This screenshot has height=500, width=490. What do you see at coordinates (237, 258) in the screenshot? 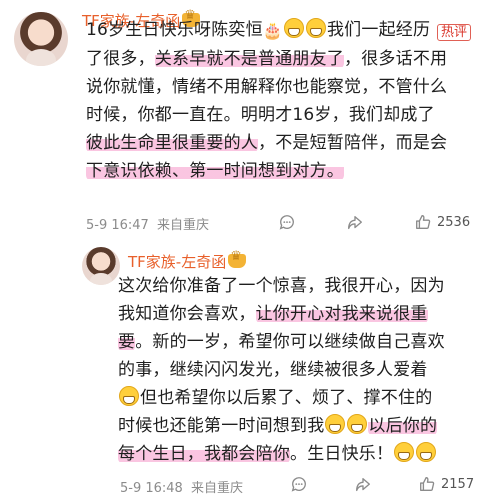
I see `vip-badge-icon` at bounding box center [237, 258].